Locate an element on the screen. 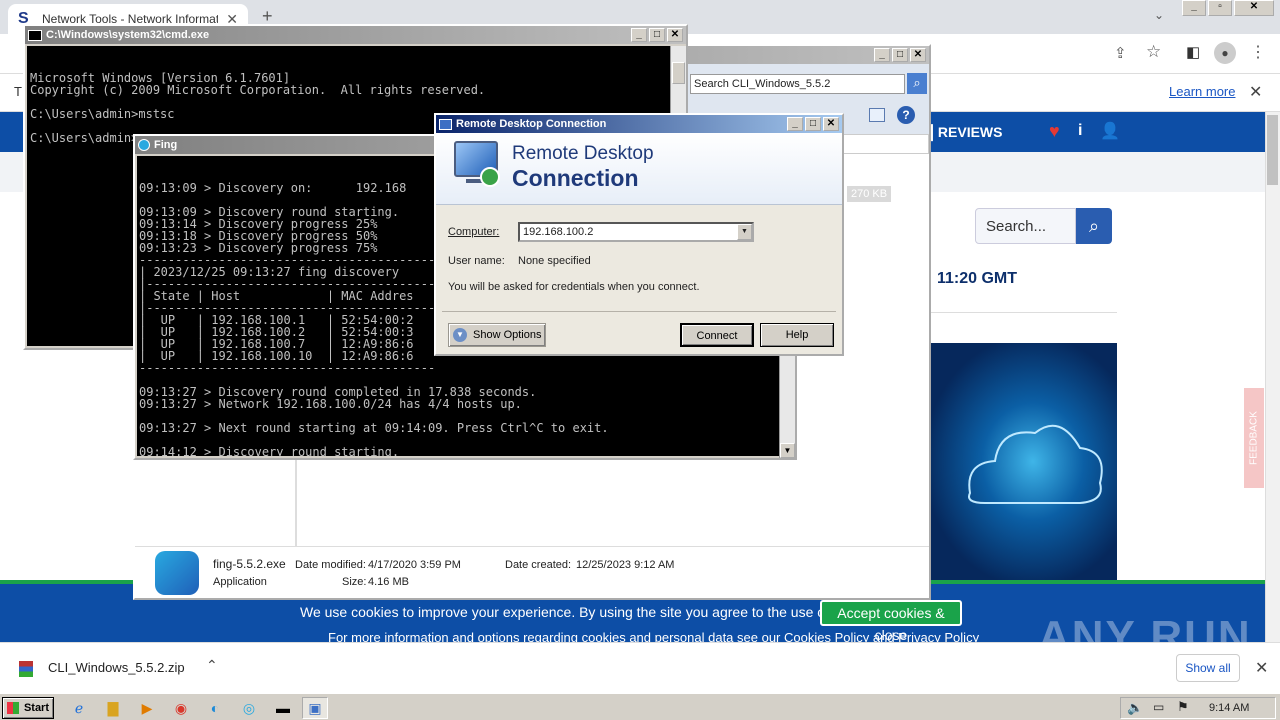  heart-icon: ♥ is located at coordinates (1054, 131).